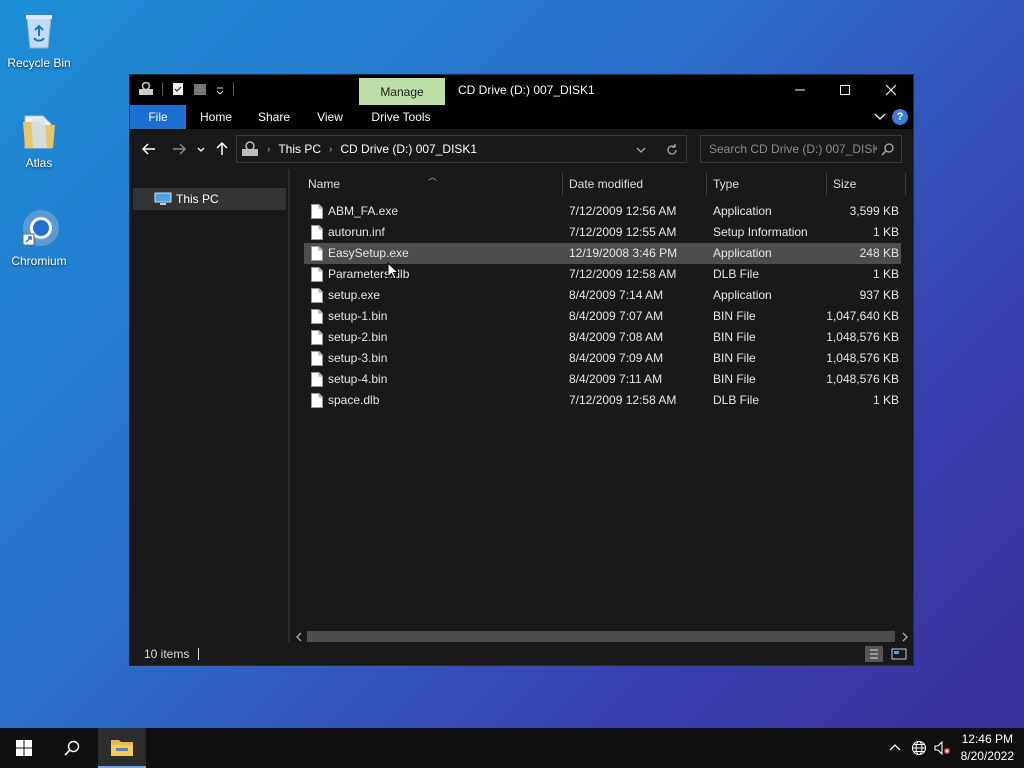 The width and height of the screenshot is (1024, 768). I want to click on breadcrumb-this-pc: This PC, so click(299, 149).